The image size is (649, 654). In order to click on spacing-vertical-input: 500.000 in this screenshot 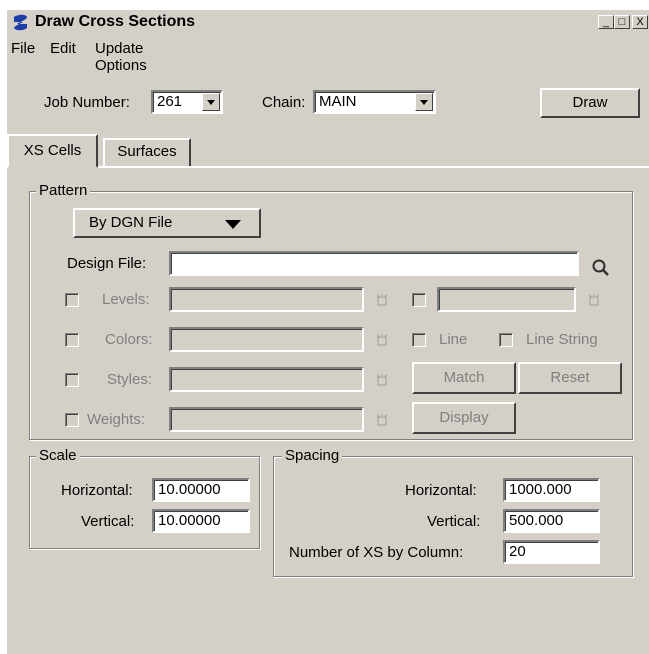, I will do `click(551, 521)`.